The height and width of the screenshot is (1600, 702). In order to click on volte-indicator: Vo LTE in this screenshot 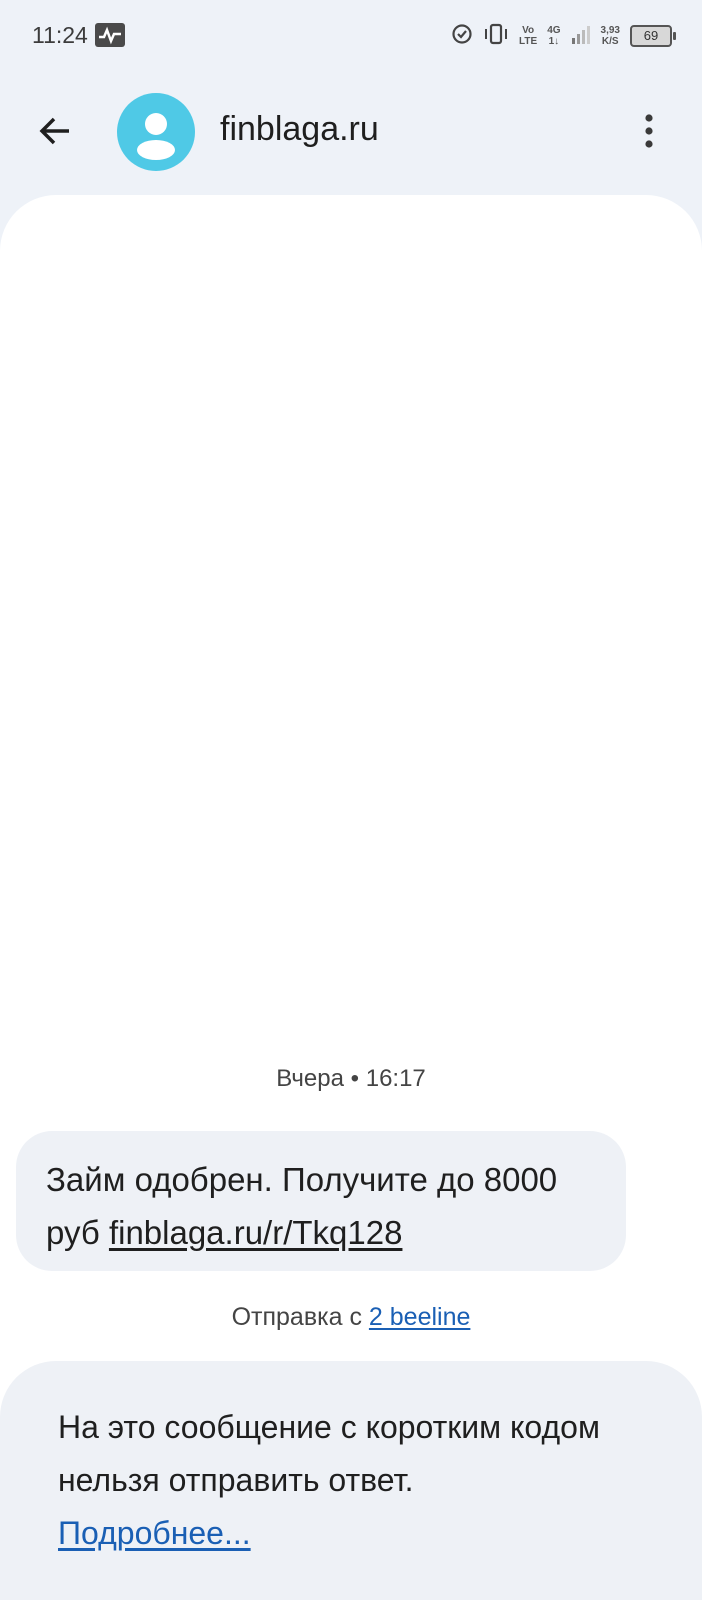, I will do `click(528, 36)`.